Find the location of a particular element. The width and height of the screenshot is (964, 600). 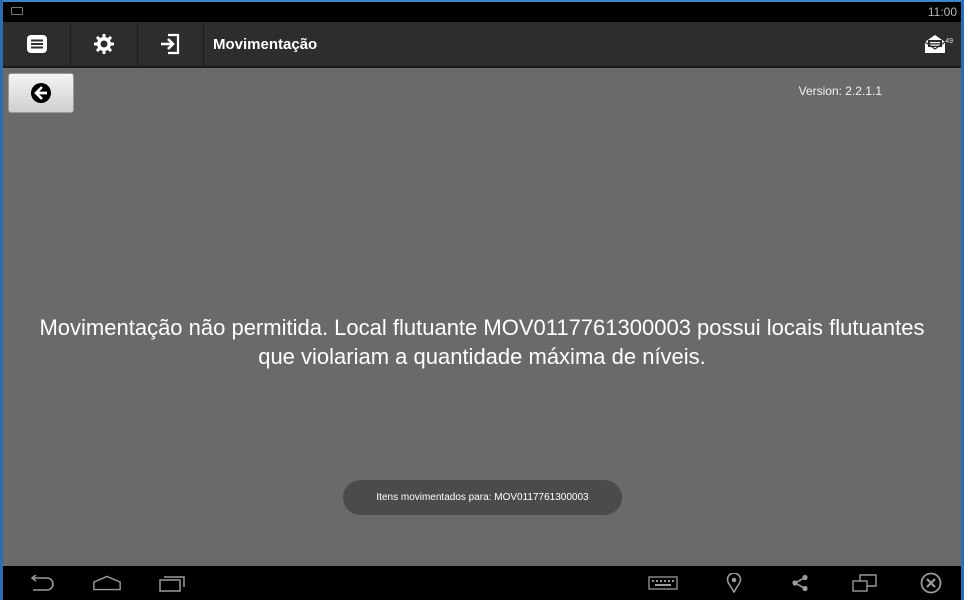

recent-apps-icon is located at coordinates (172, 584).